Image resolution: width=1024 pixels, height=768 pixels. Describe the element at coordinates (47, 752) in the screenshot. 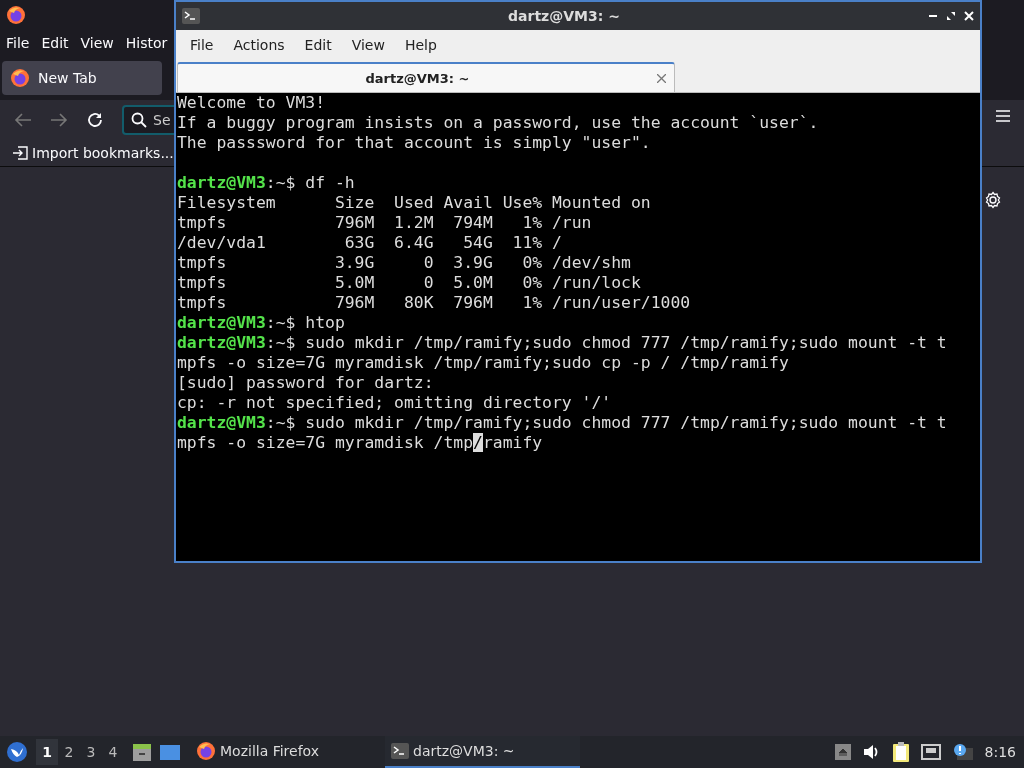

I see `workspace-button: 1` at that location.